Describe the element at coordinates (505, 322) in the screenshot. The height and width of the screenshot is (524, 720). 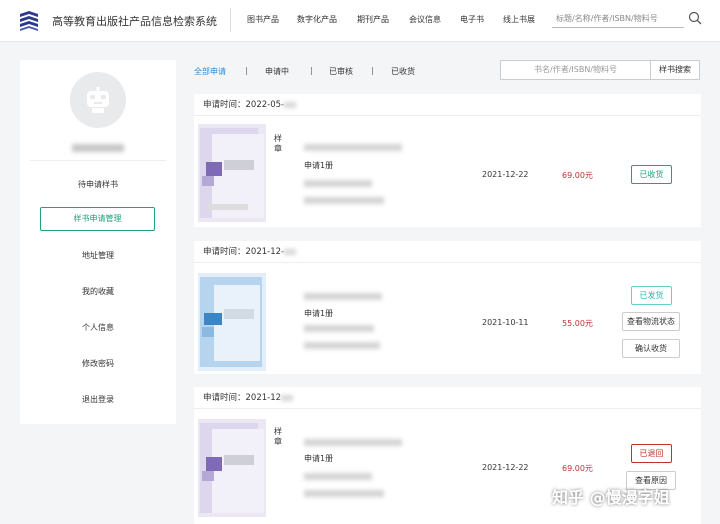
I see `order-date: 2021-10-11` at that location.